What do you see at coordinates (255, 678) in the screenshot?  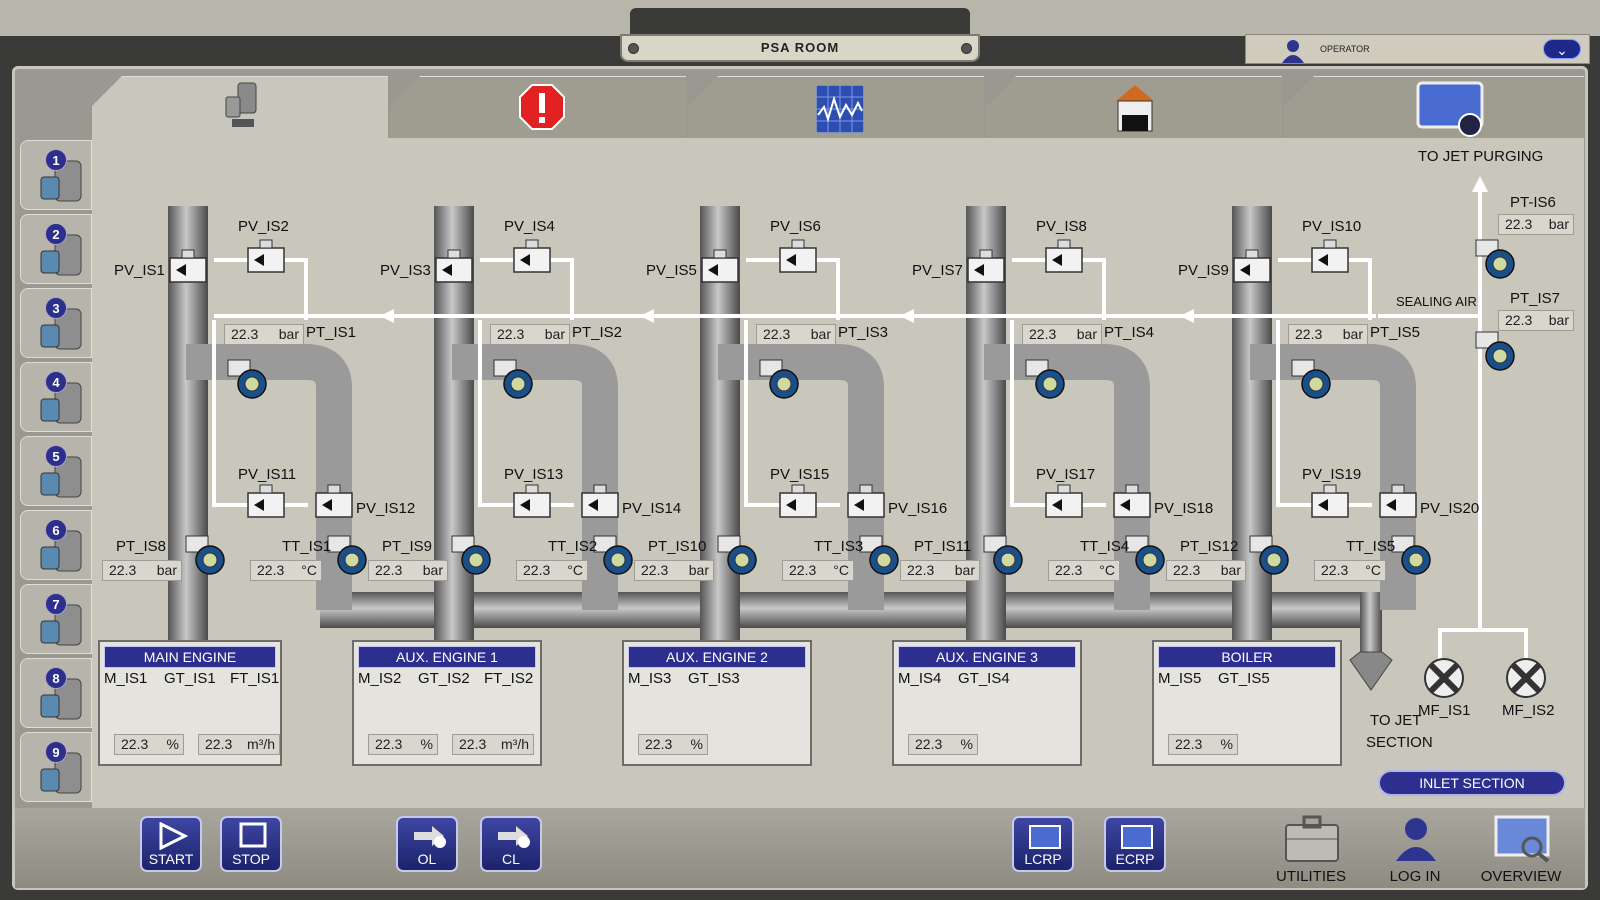 I see `flow-transmitter-label: FT_IS1` at bounding box center [255, 678].